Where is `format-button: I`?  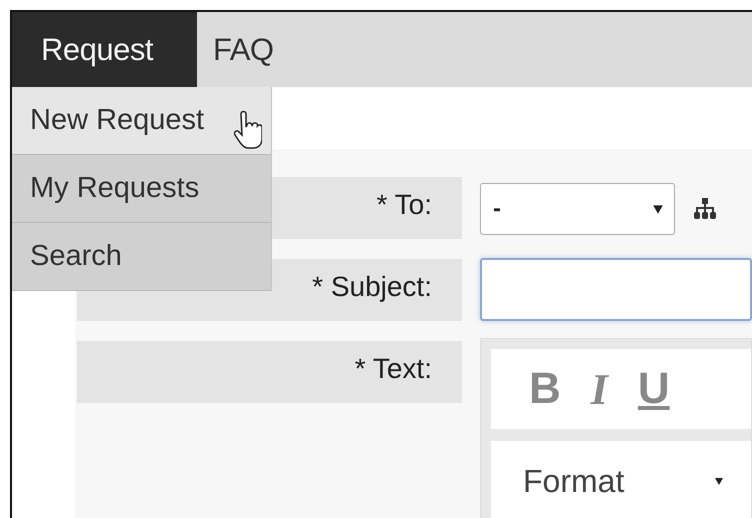 format-button: I is located at coordinates (599, 389).